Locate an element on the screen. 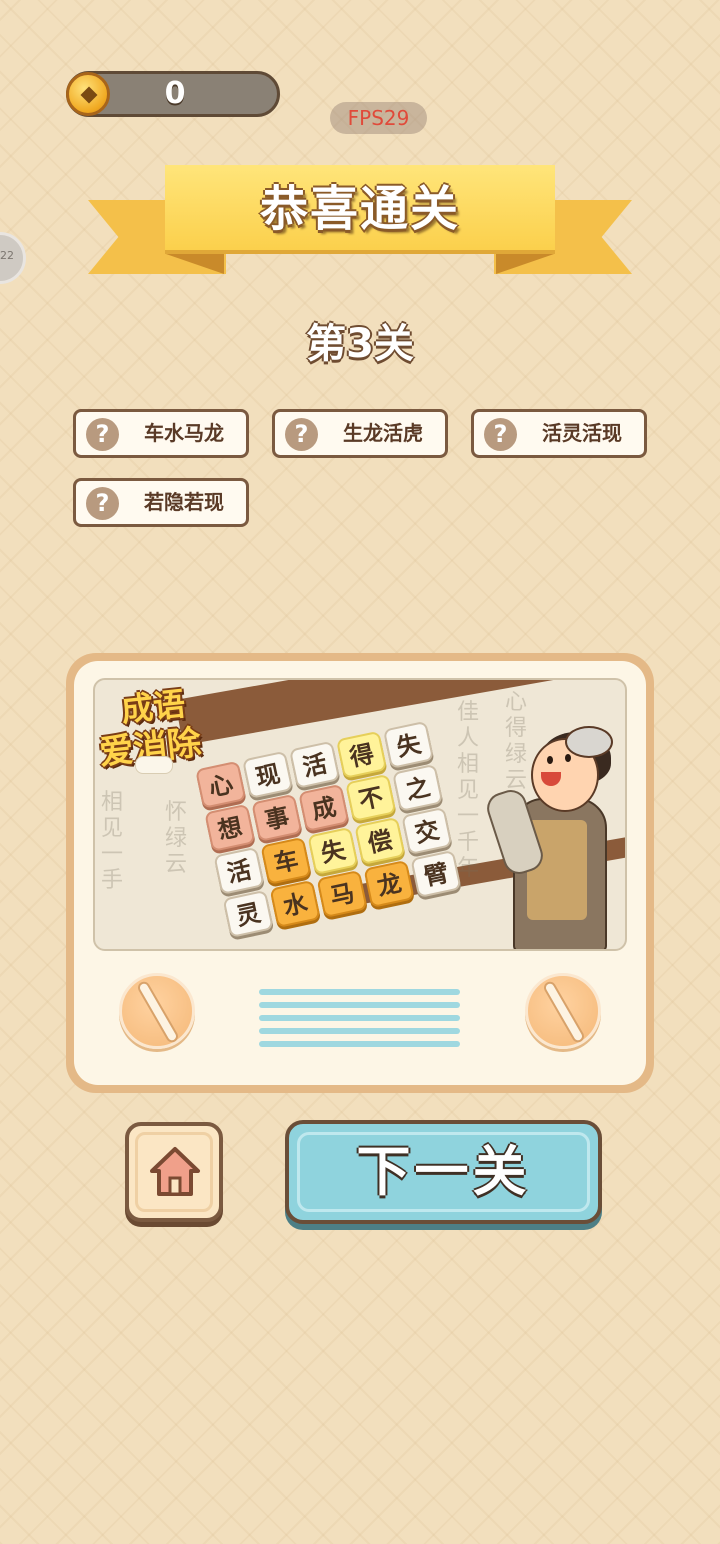 This screenshot has height=1544, width=720. calligraphy-column: 怀绿云 is located at coordinates (176, 838).